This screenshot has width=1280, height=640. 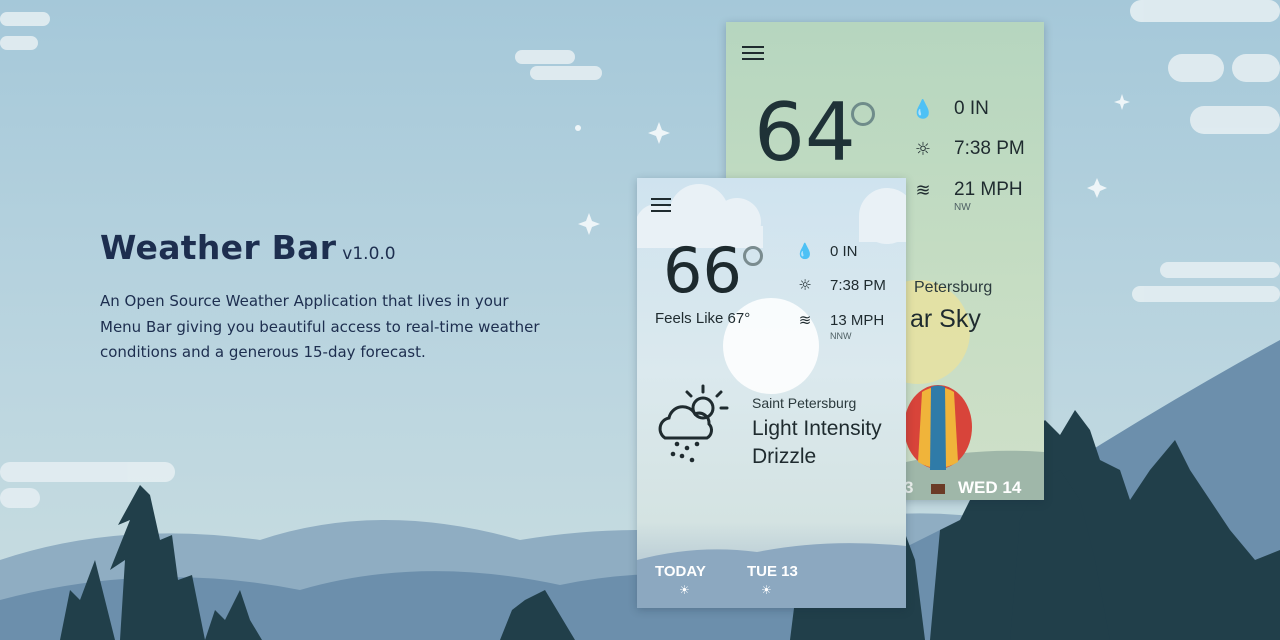 I want to click on front-precip-value: 0 IN, so click(x=844, y=251).